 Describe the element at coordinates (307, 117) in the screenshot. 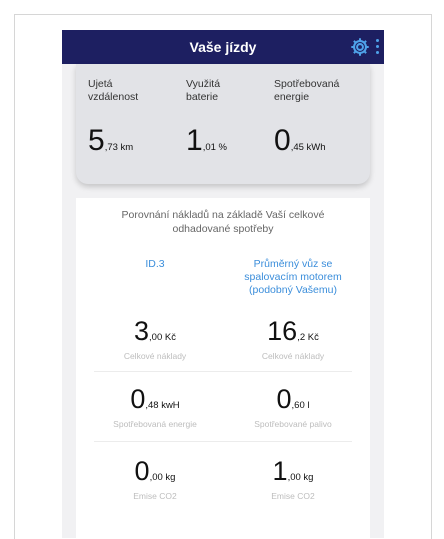

I see `stat-energy: Spotřebovaná energie 0,45 kWh` at that location.